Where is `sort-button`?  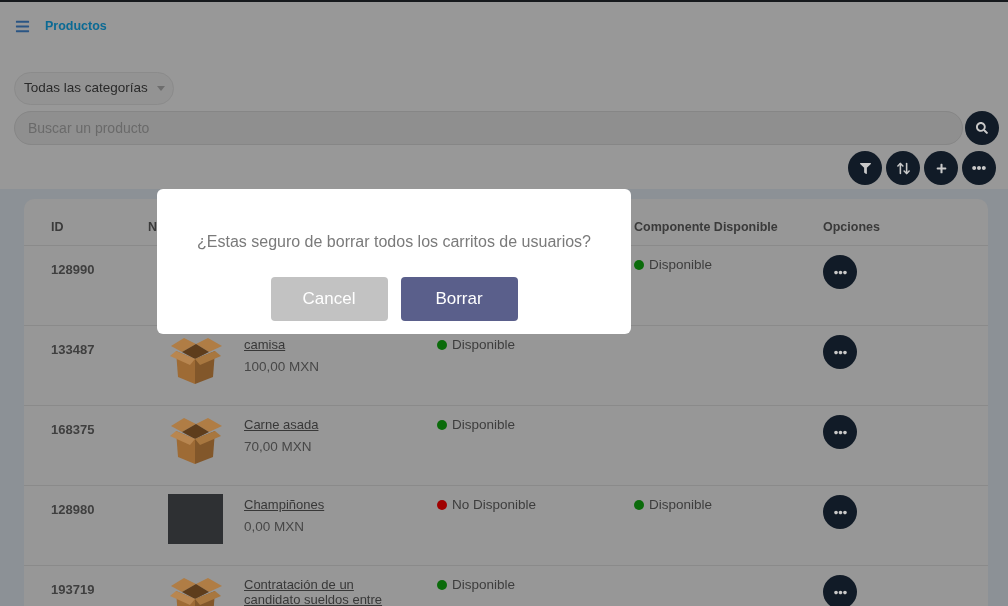
sort-button is located at coordinates (903, 168).